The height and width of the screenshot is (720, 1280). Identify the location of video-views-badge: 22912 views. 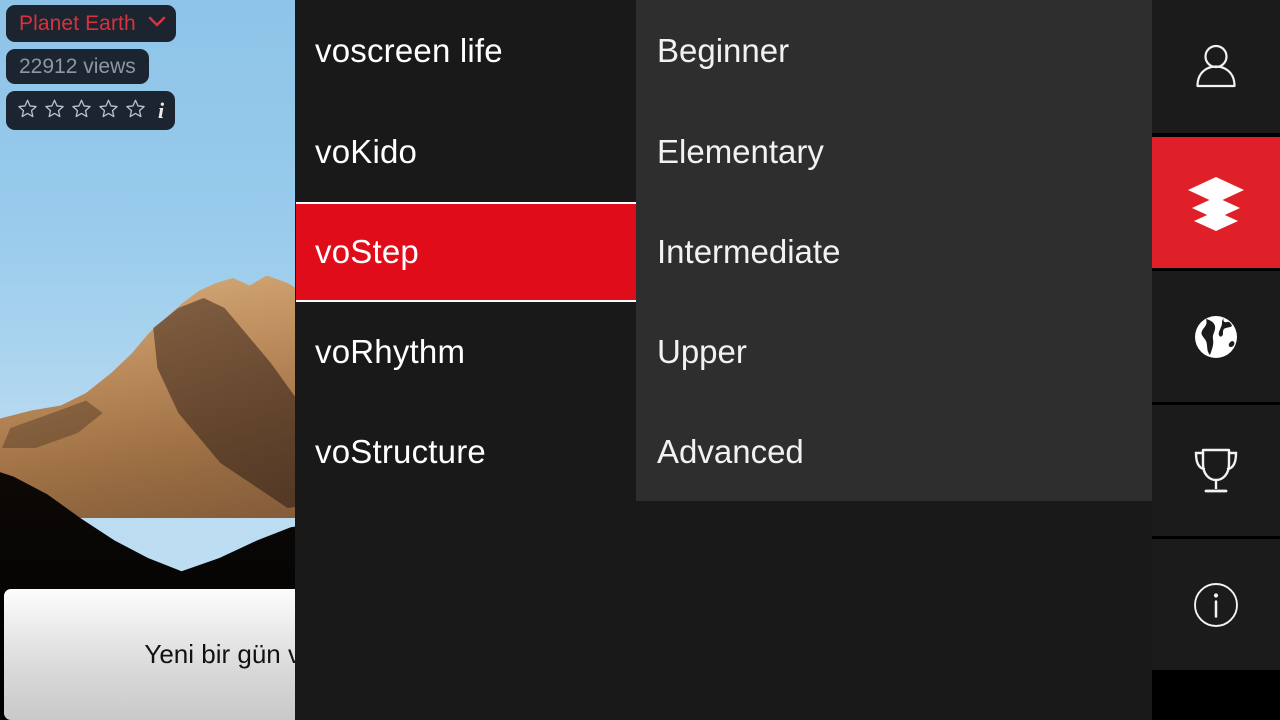
(77, 66).